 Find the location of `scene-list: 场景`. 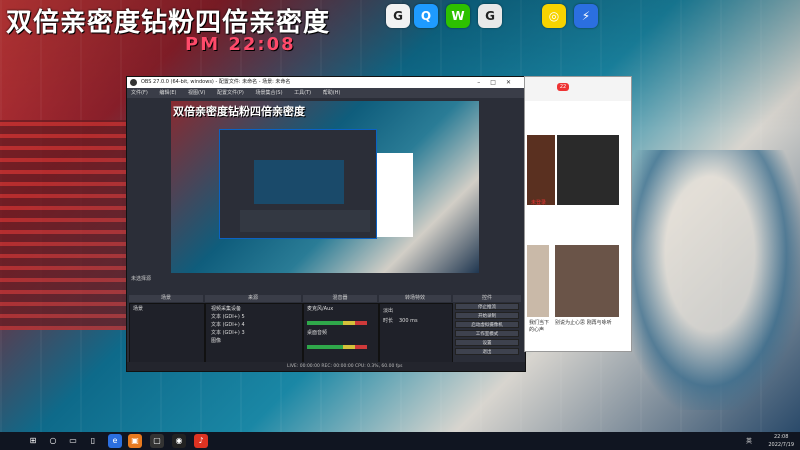

scene-list: 场景 is located at coordinates (138, 309).